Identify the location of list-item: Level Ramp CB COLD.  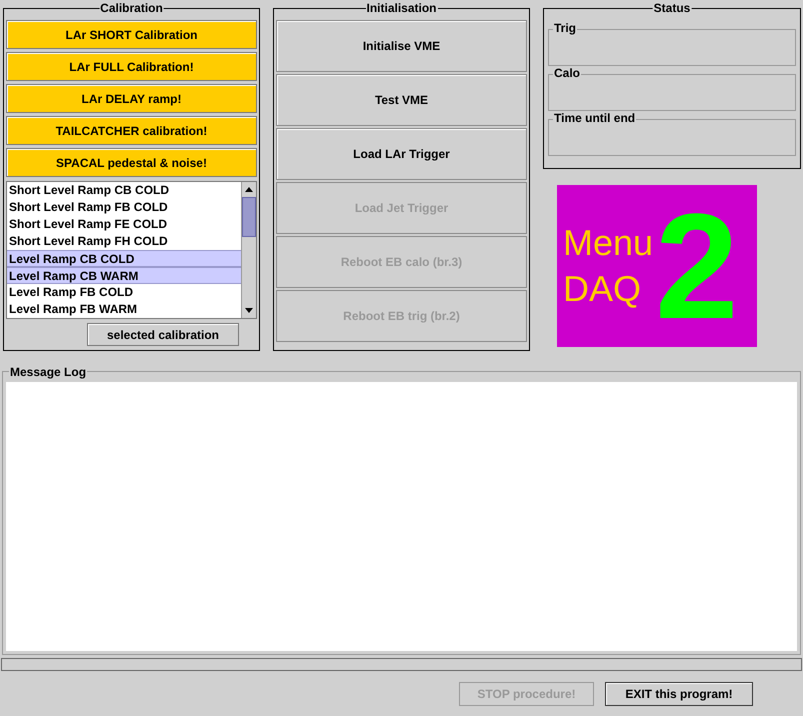
(124, 258).